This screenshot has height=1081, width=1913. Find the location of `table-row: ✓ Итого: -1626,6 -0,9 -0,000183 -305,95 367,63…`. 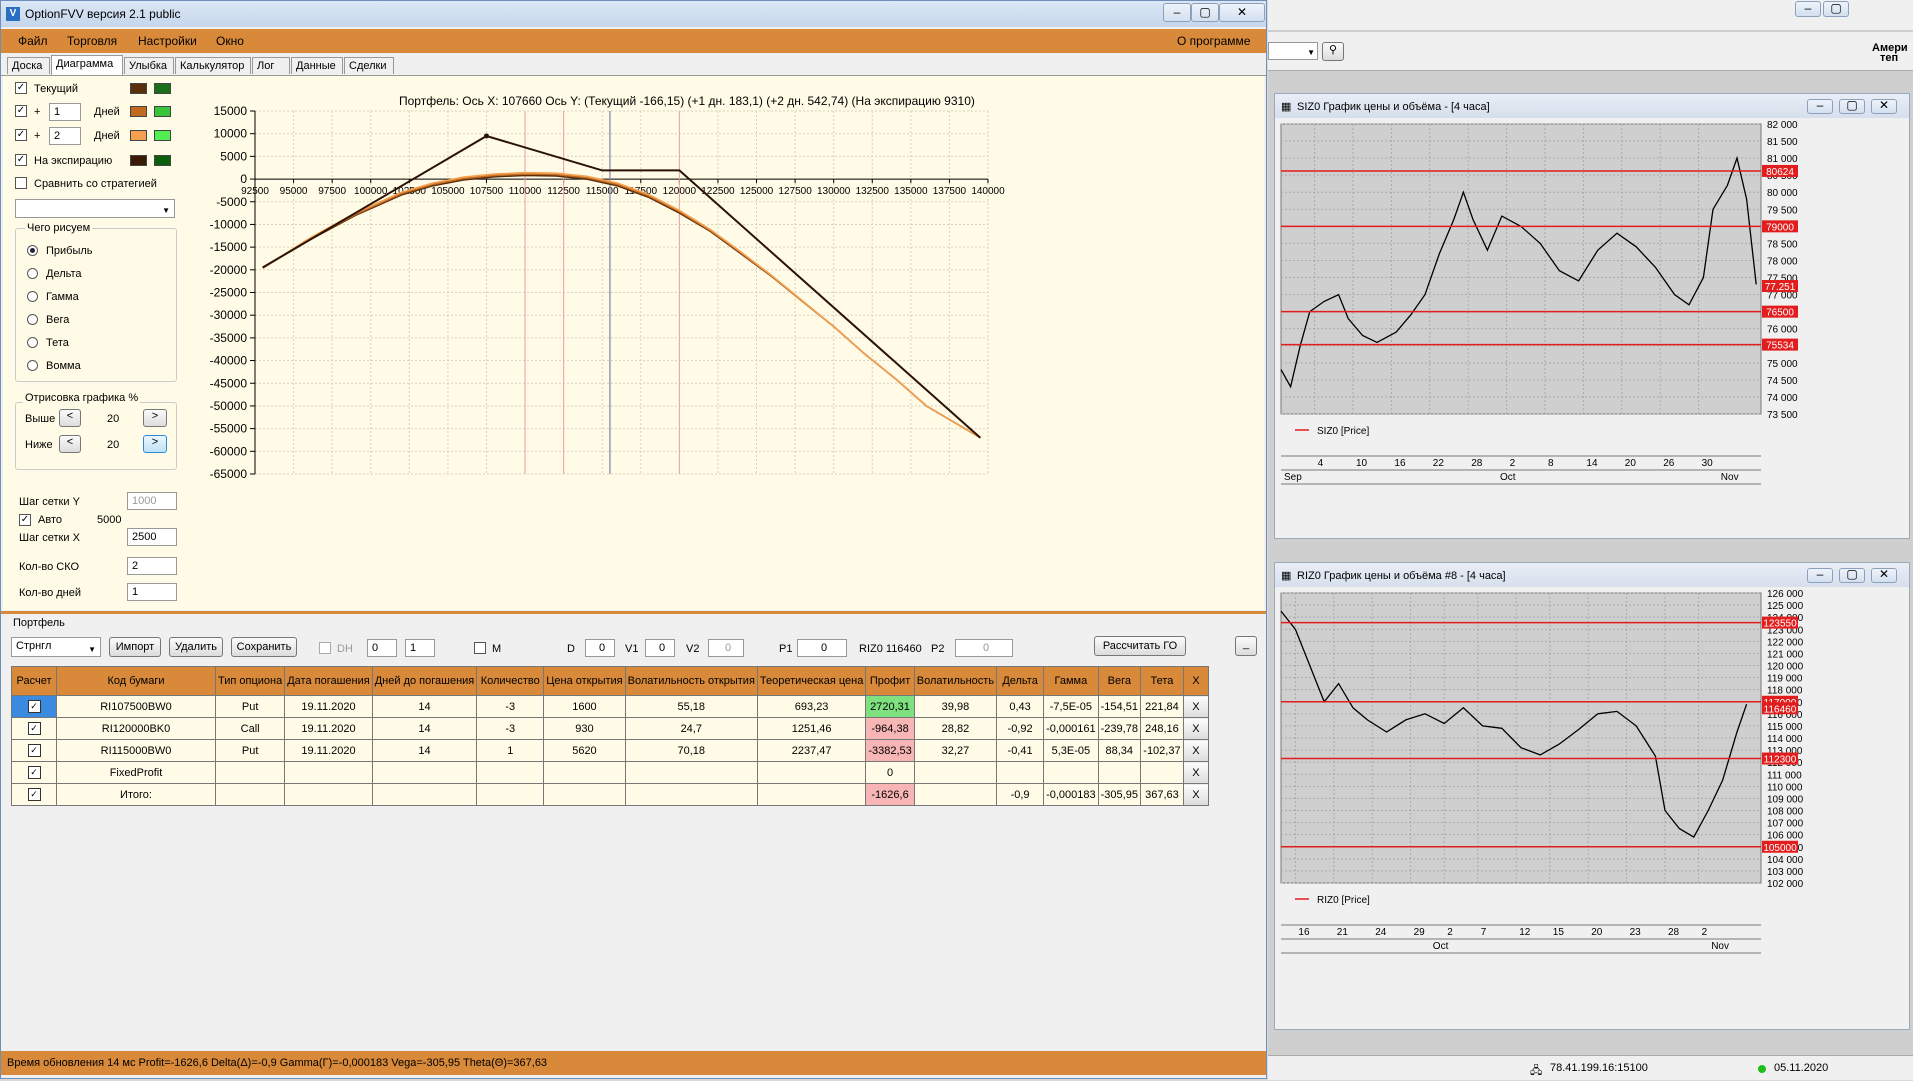

table-row: ✓ Итого: -1626,6 -0,9 -0,000183 -305,95 367,63… is located at coordinates (610, 794).